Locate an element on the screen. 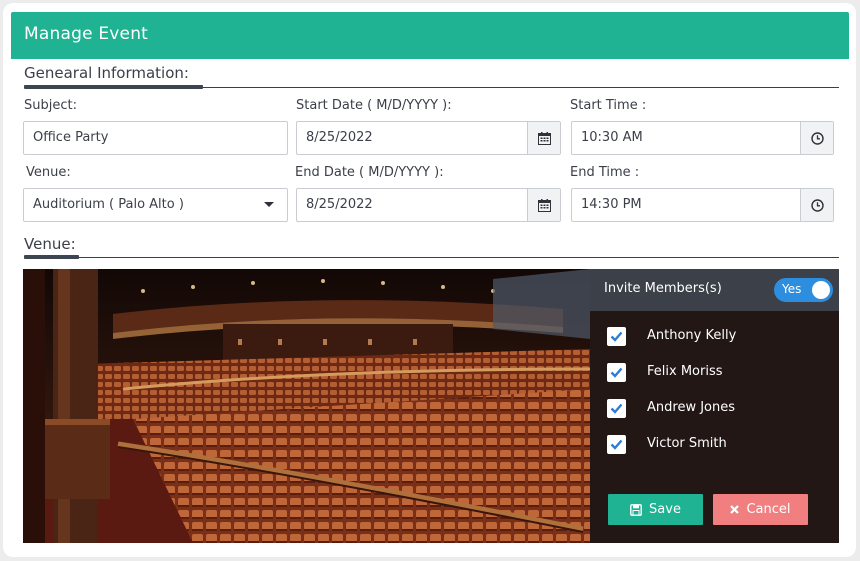 The width and height of the screenshot is (860, 561). member-item: Anthony Kelly is located at coordinates (717, 337).